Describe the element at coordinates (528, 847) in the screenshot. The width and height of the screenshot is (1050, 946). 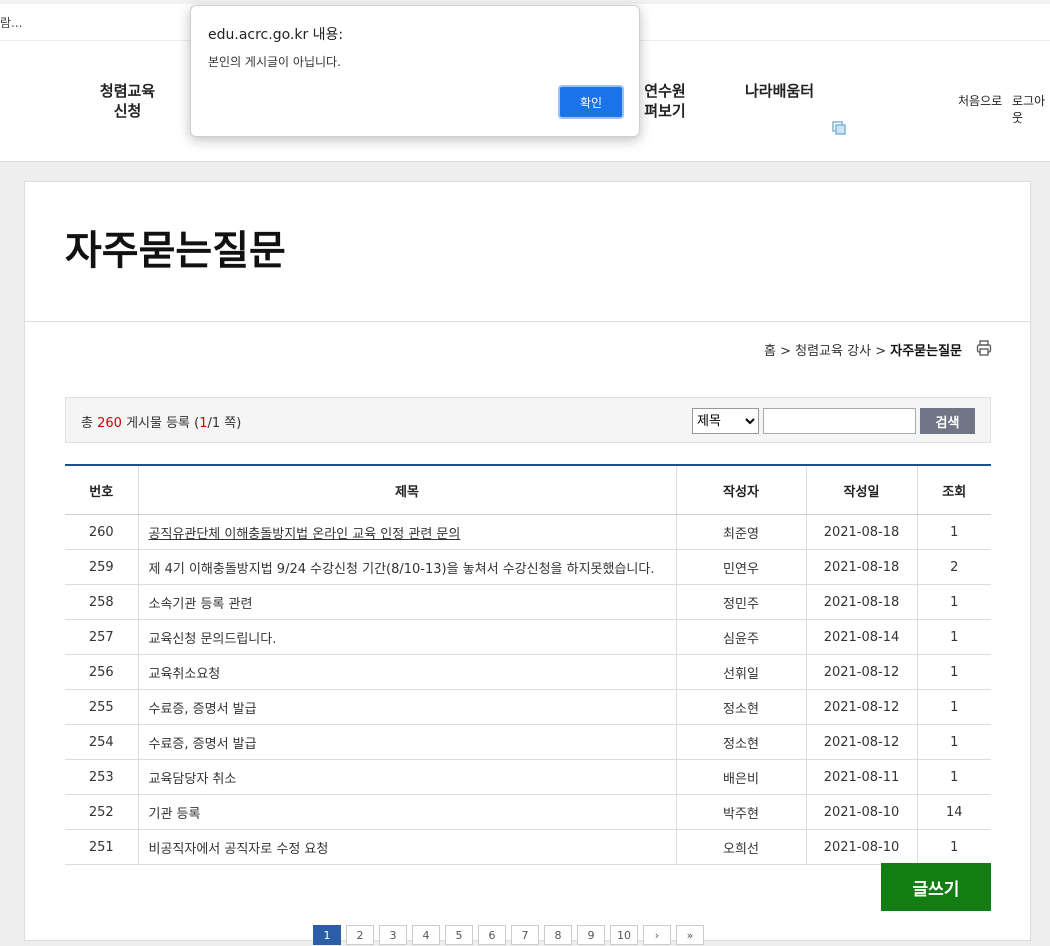
I see `table-row: 251 비공직자에서 공직자로 수정 요청 오희선 2021-08-10 1` at that location.